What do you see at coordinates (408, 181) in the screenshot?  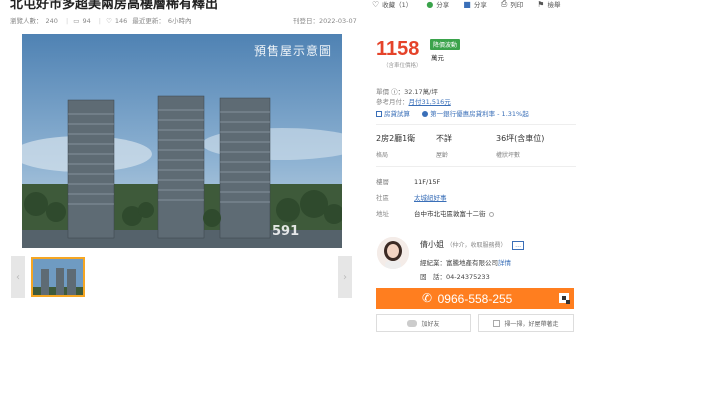 I see `floor-row: 樓層 11F/15F` at bounding box center [408, 181].